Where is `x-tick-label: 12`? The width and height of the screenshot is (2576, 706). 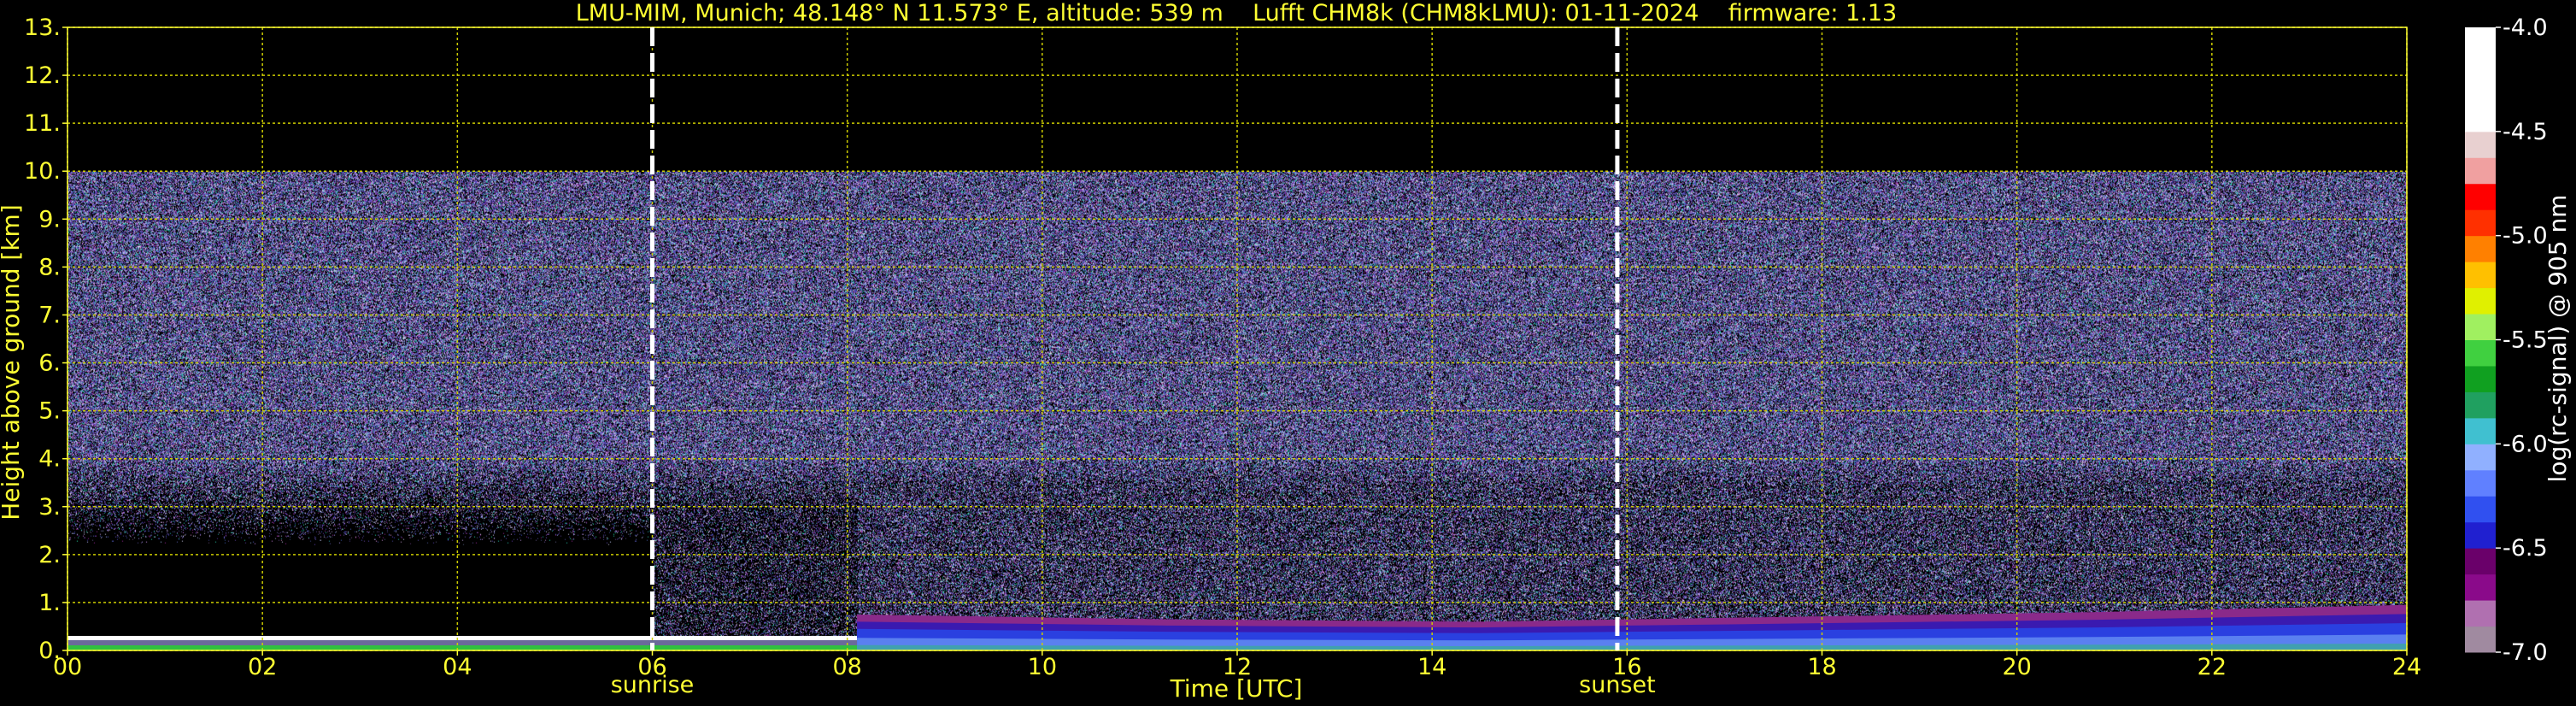
x-tick-label: 12 is located at coordinates (1237, 667).